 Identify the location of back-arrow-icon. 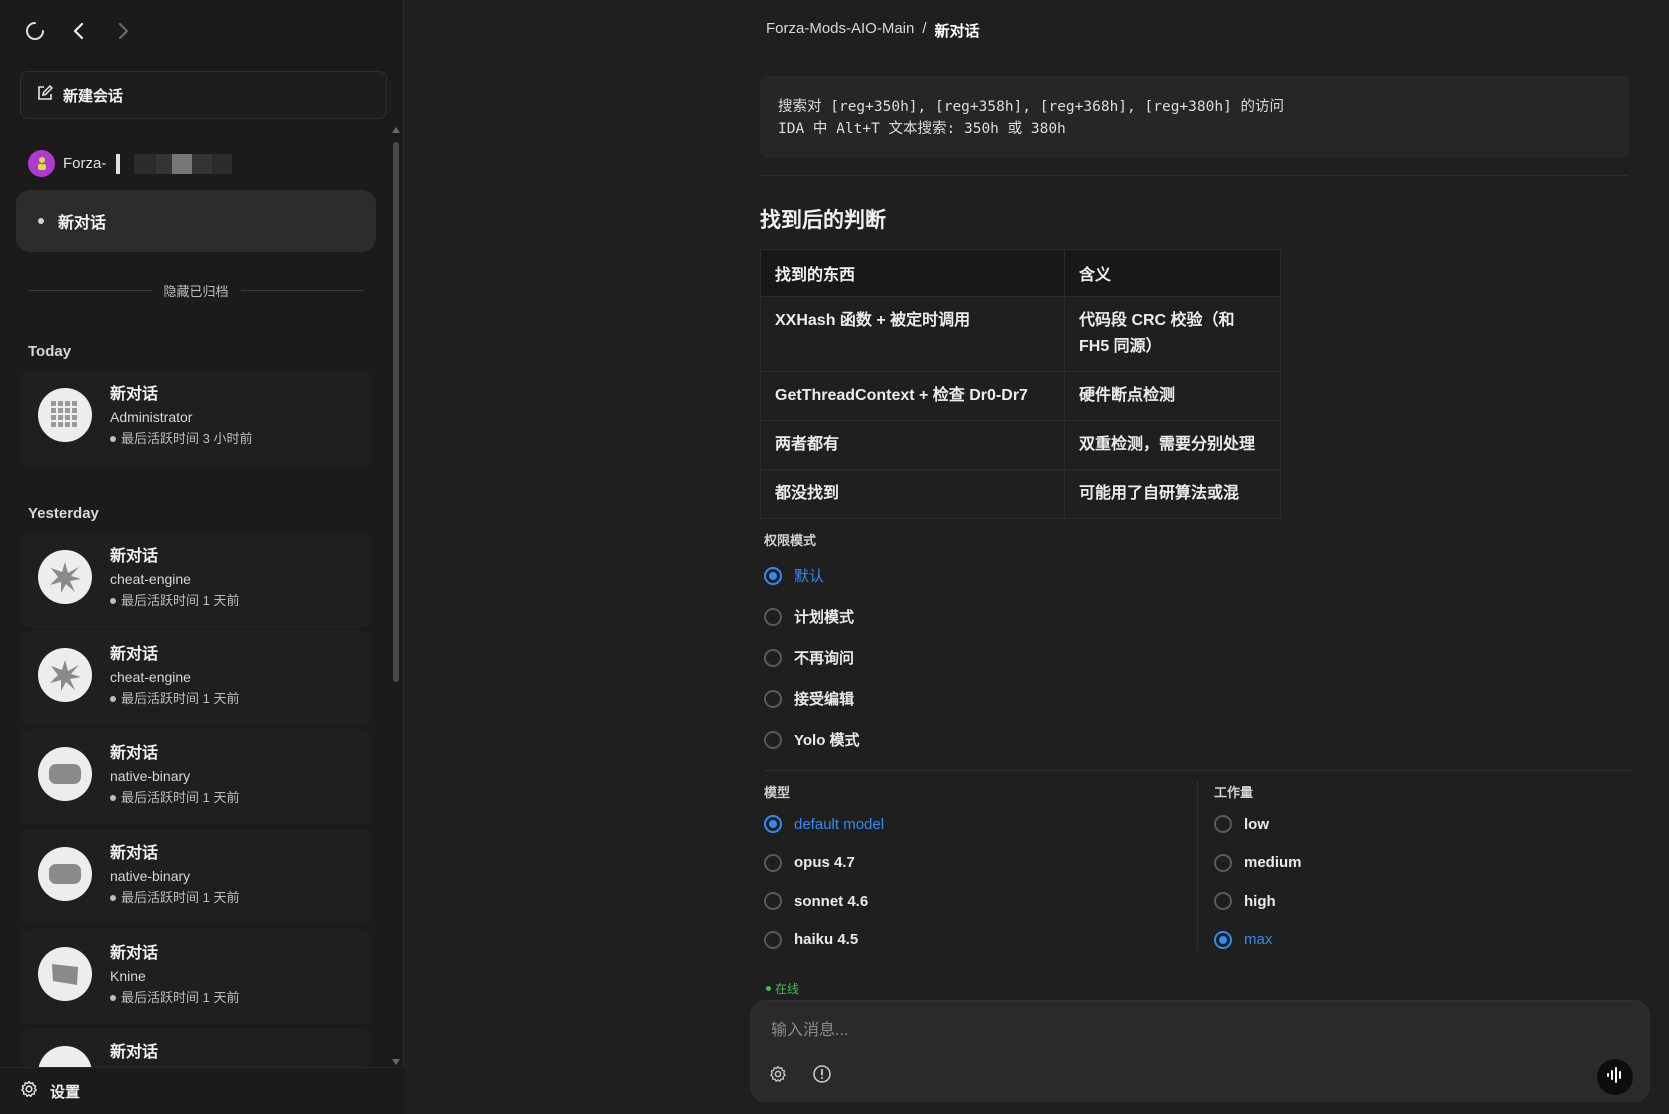
(79, 31).